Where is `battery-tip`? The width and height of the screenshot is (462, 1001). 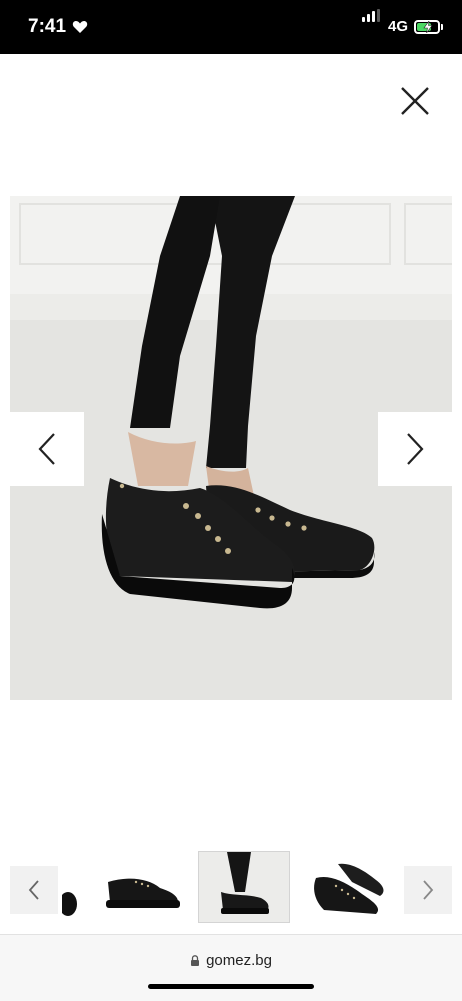
battery-tip is located at coordinates (442, 27).